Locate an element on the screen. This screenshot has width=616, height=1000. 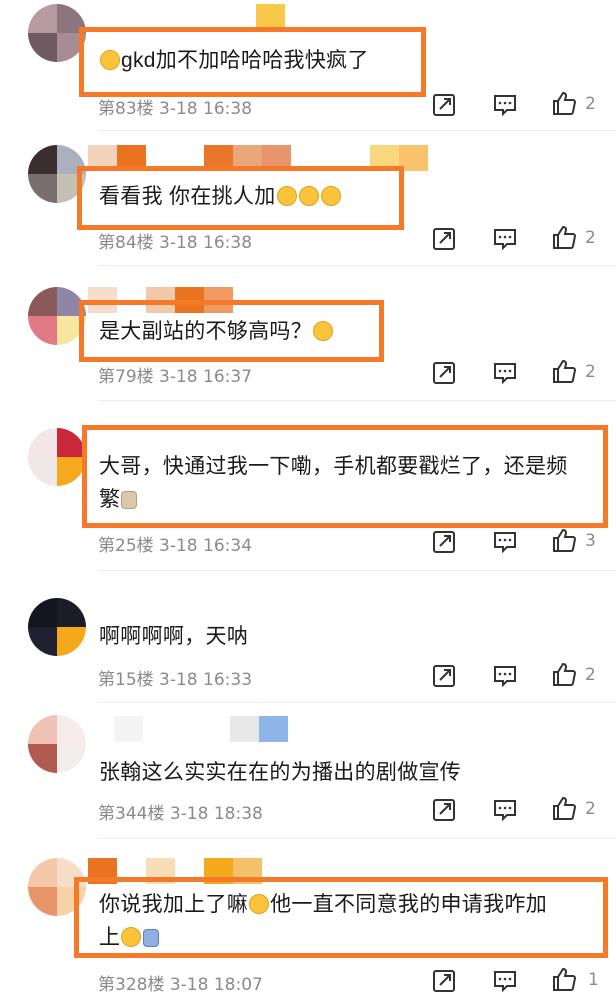
dog-emoji is located at coordinates (129, 500).